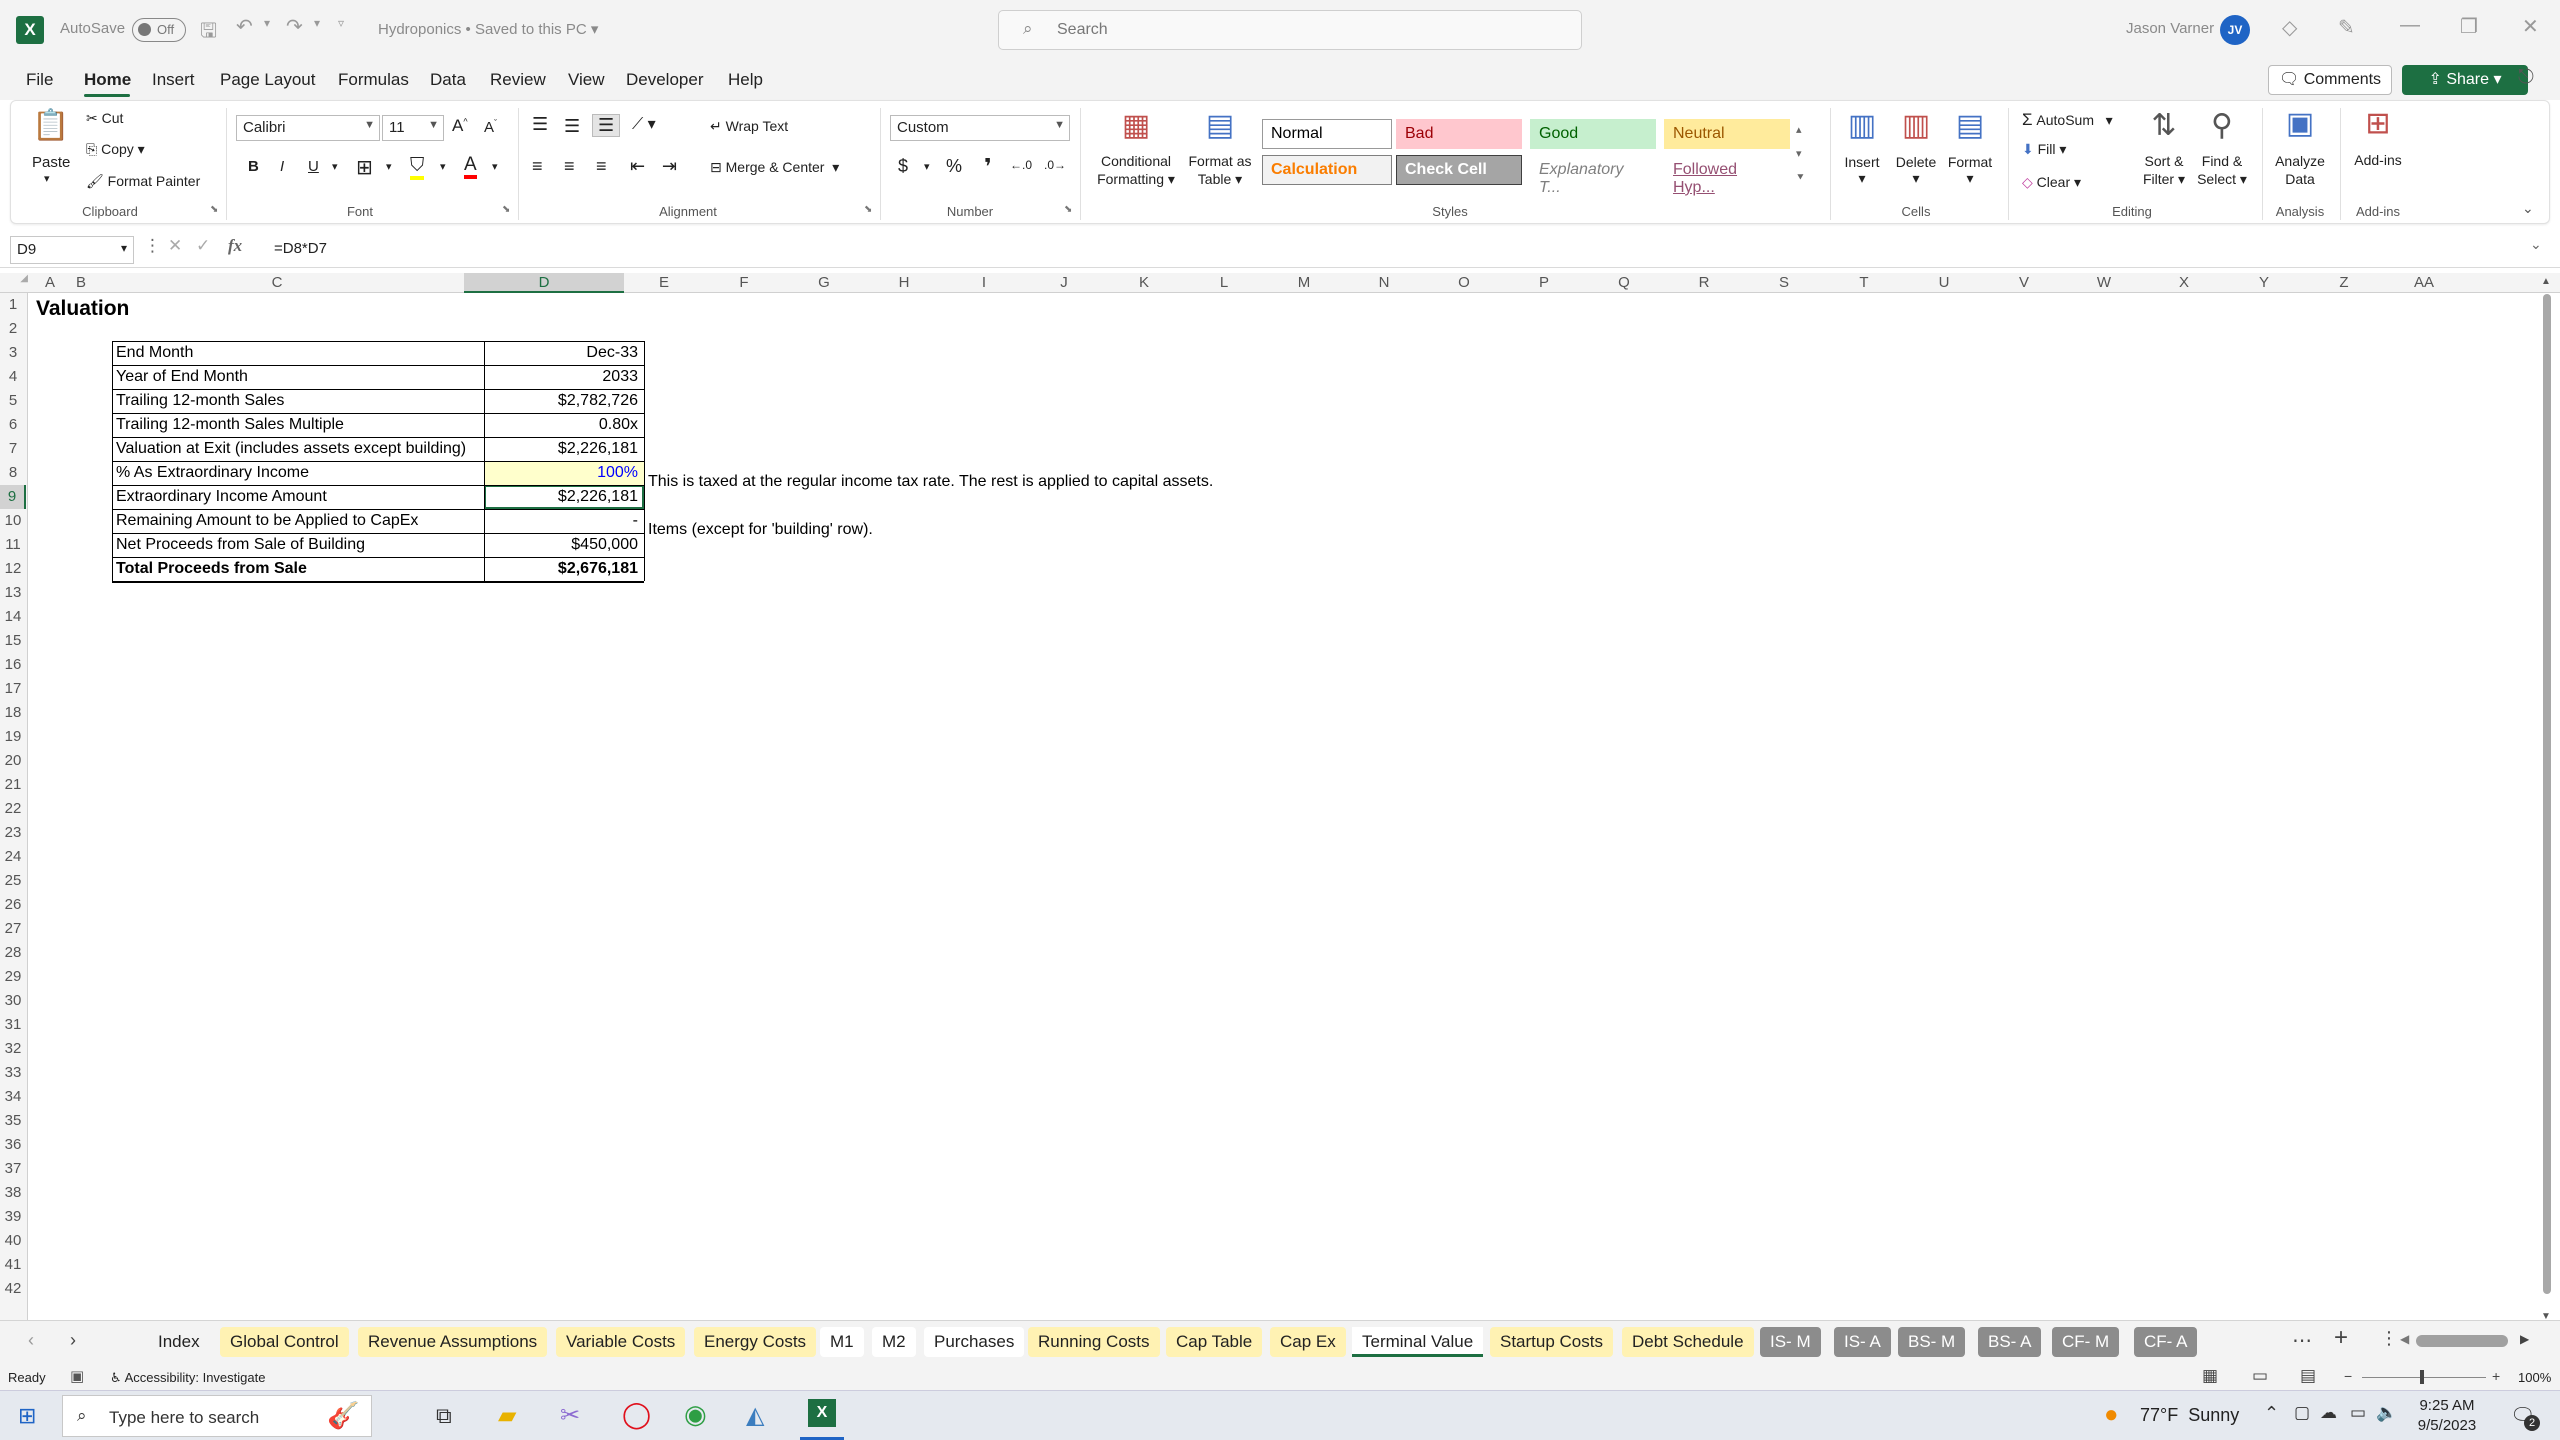 This screenshot has height=1440, width=2560. Describe the element at coordinates (13, 641) in the screenshot. I see `row-header-15: 15` at that location.